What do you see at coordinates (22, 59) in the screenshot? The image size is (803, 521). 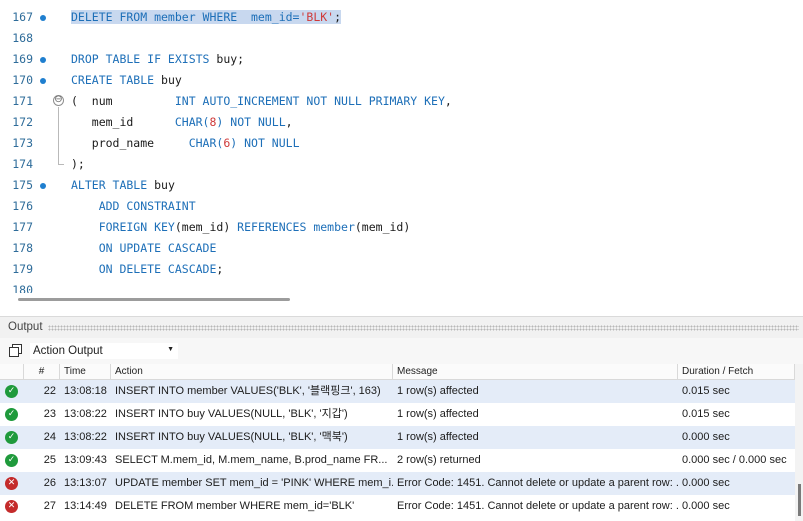 I see `line-number: 169` at bounding box center [22, 59].